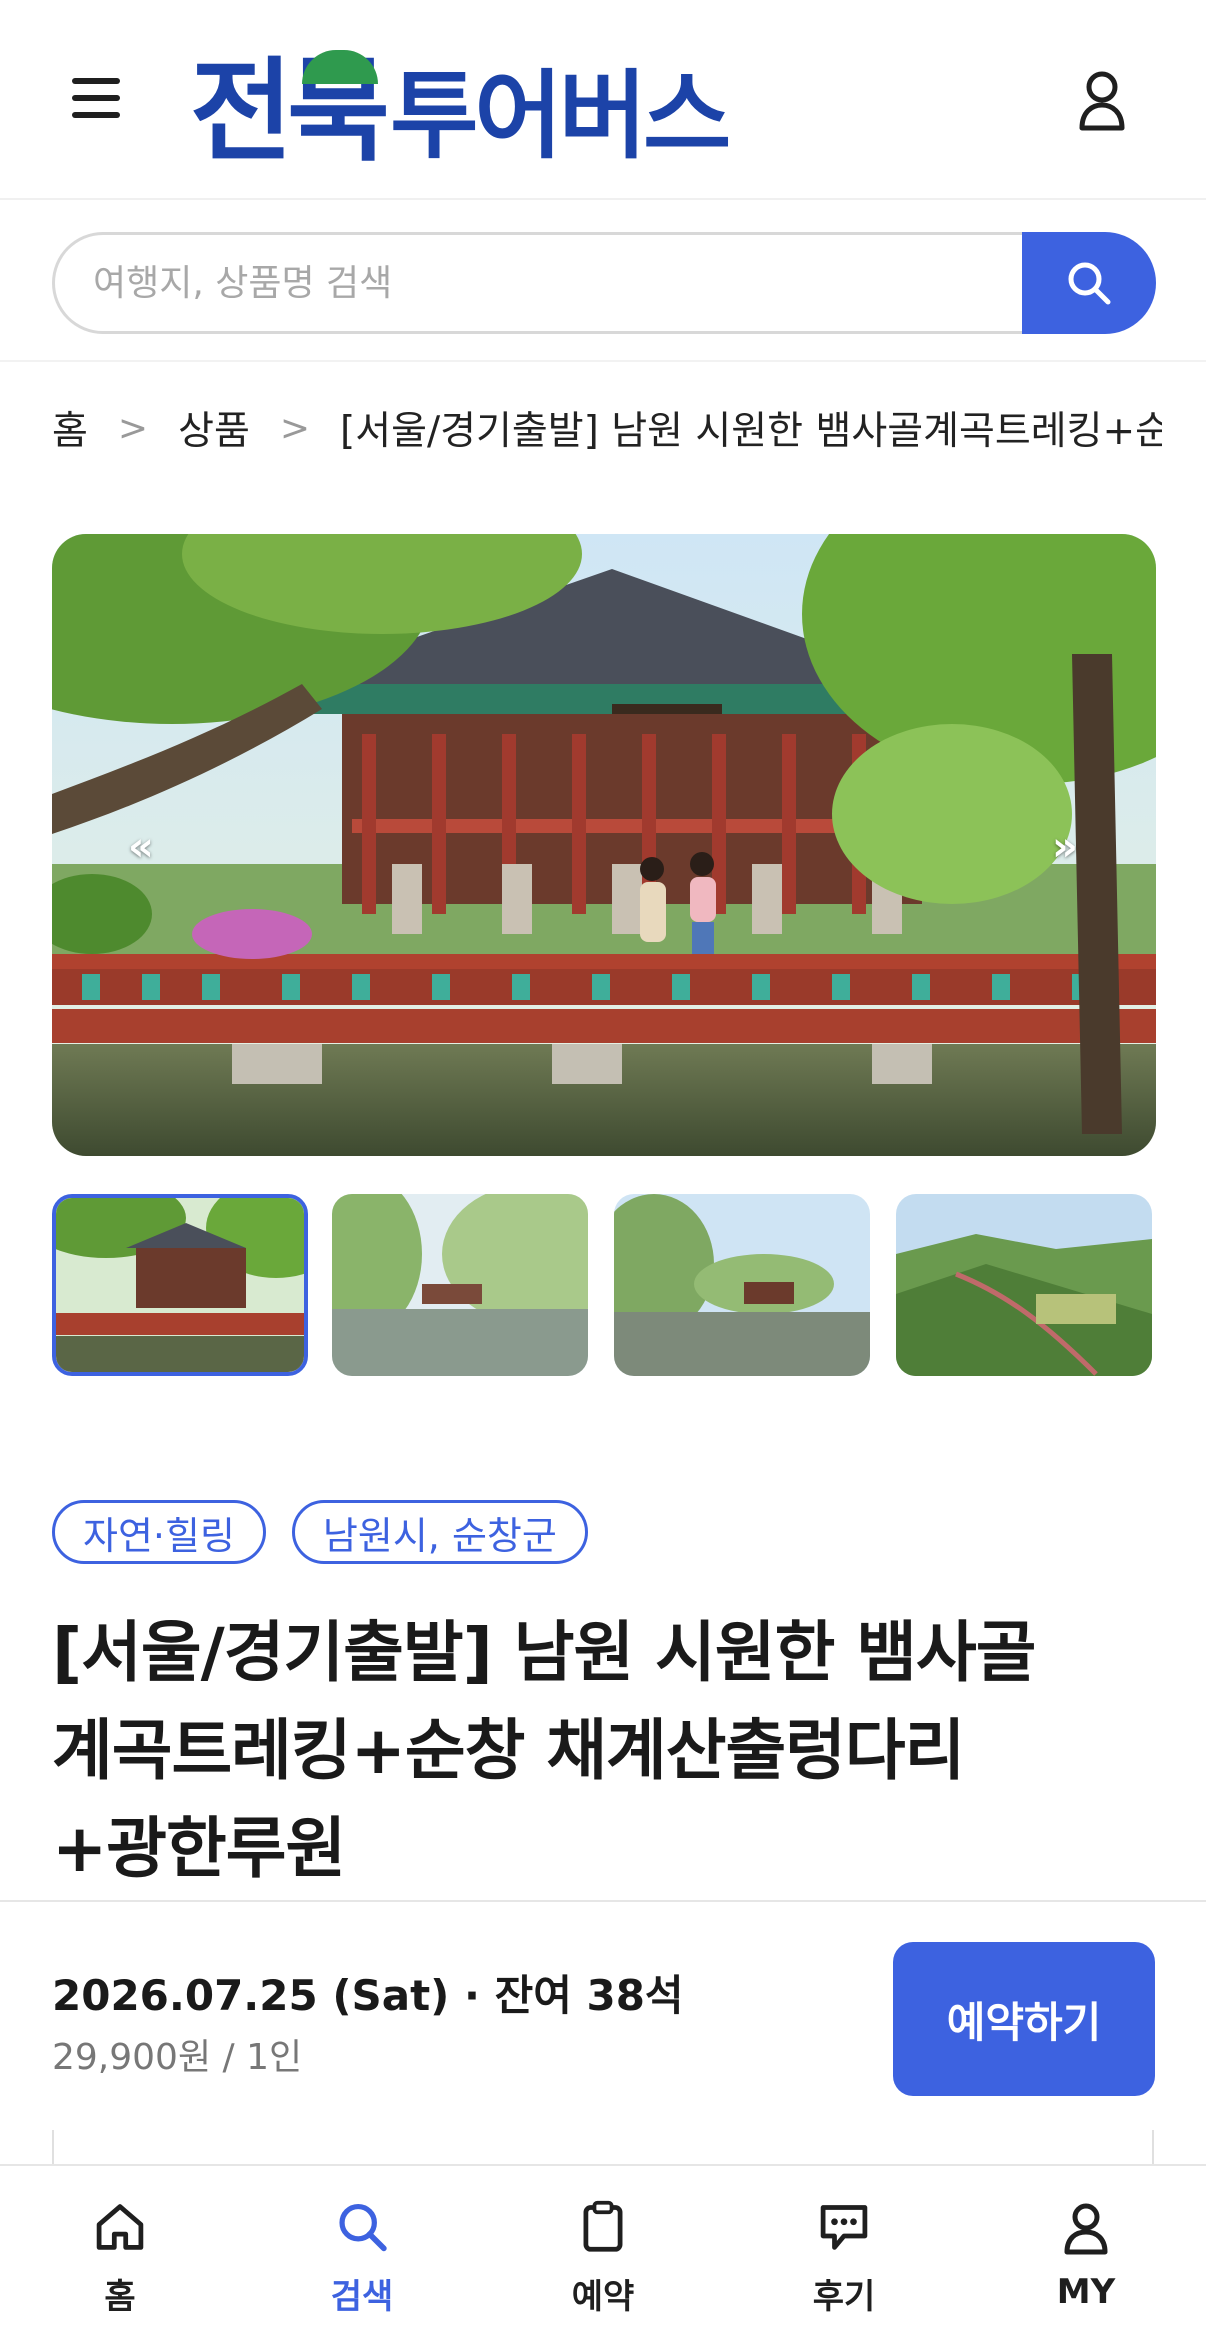 The image size is (1206, 2334). I want to click on thumbnail-strip, so click(604, 1285).